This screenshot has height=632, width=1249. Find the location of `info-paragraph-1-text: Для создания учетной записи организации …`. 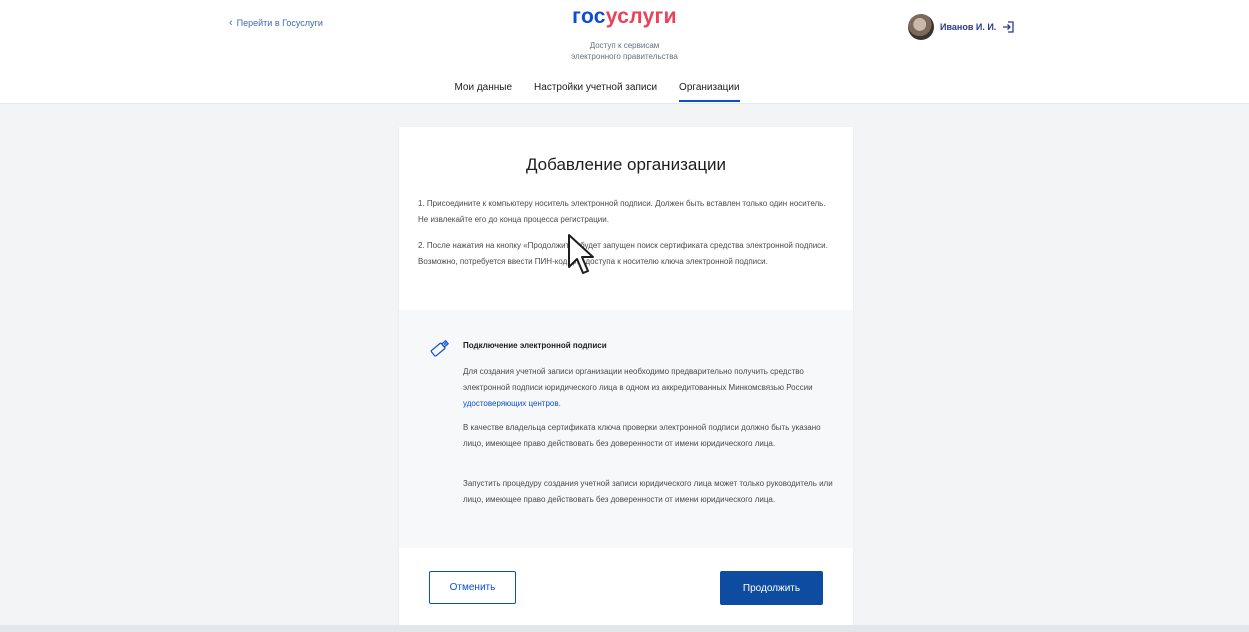

info-paragraph-1-text: Для создания учетной записи организации … is located at coordinates (638, 379).